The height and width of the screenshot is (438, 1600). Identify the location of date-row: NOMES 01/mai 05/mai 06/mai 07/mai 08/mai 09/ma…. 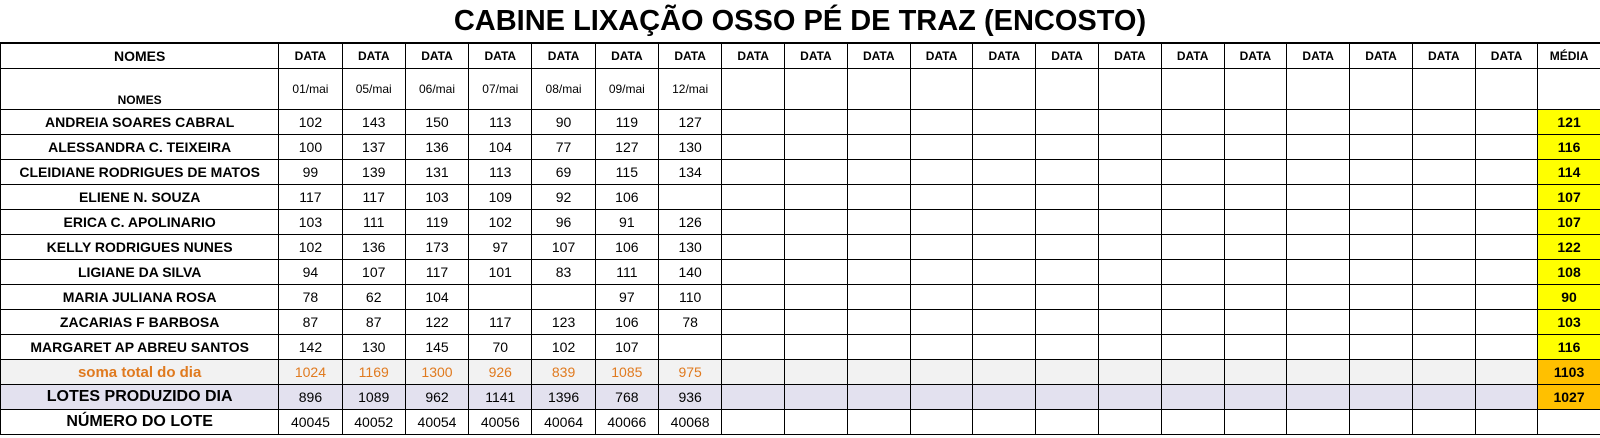
(800, 89).